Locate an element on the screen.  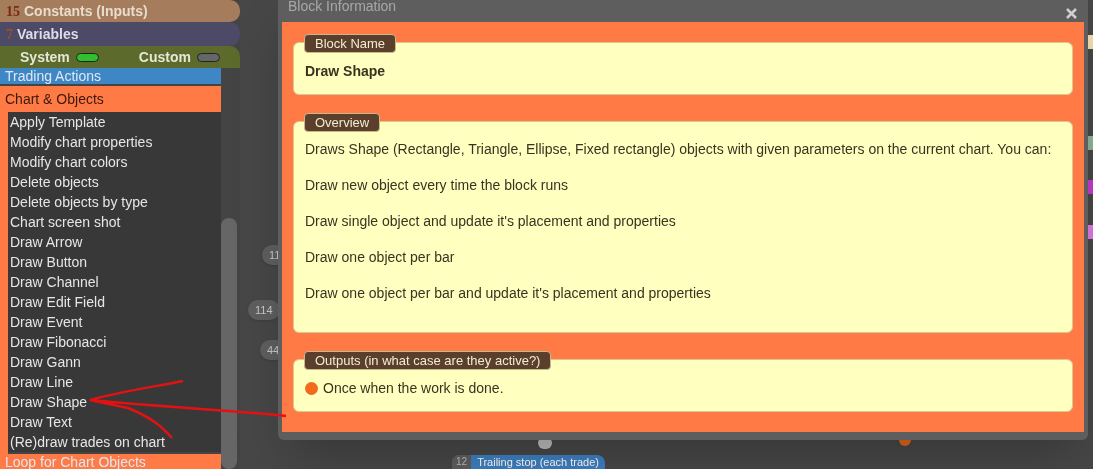
block-list-item: Draw Line is located at coordinates (115, 382).